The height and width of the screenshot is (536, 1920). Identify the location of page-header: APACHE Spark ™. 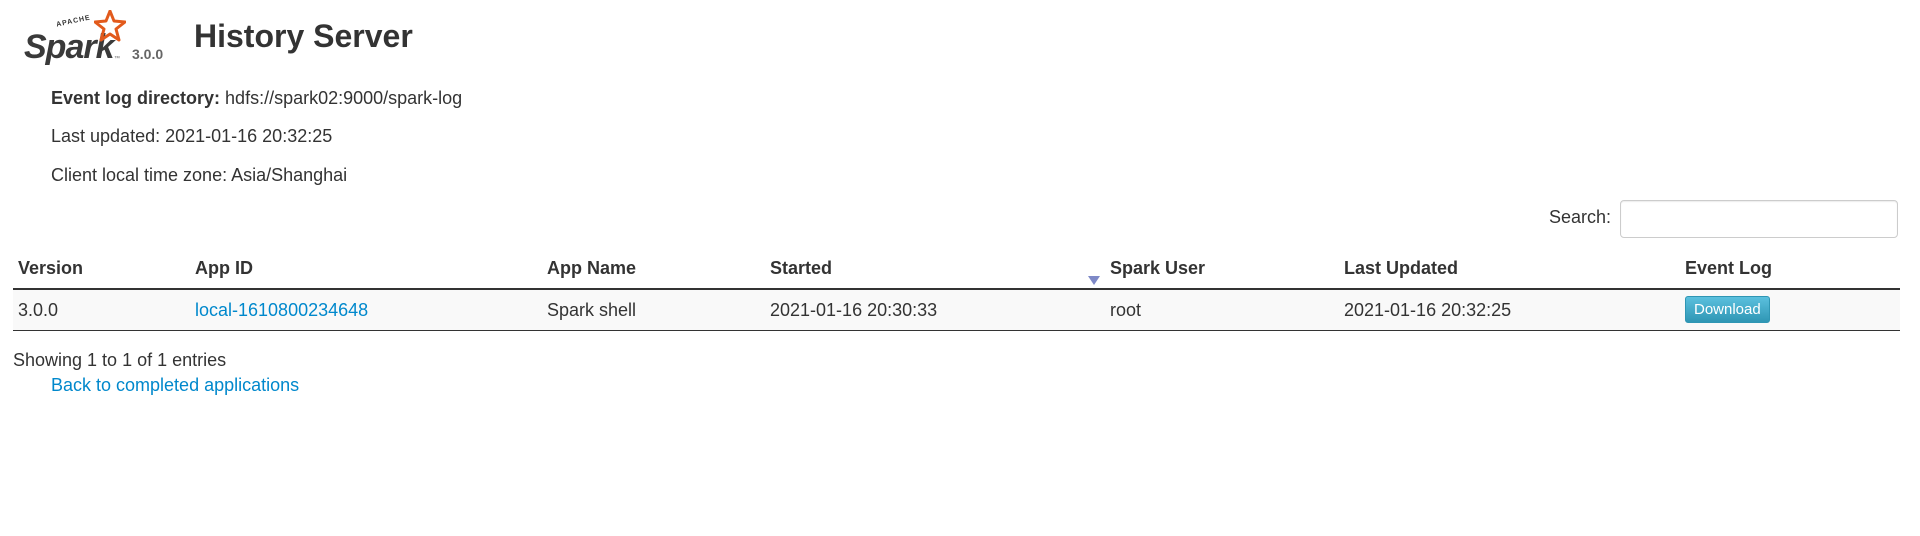
(76, 38).